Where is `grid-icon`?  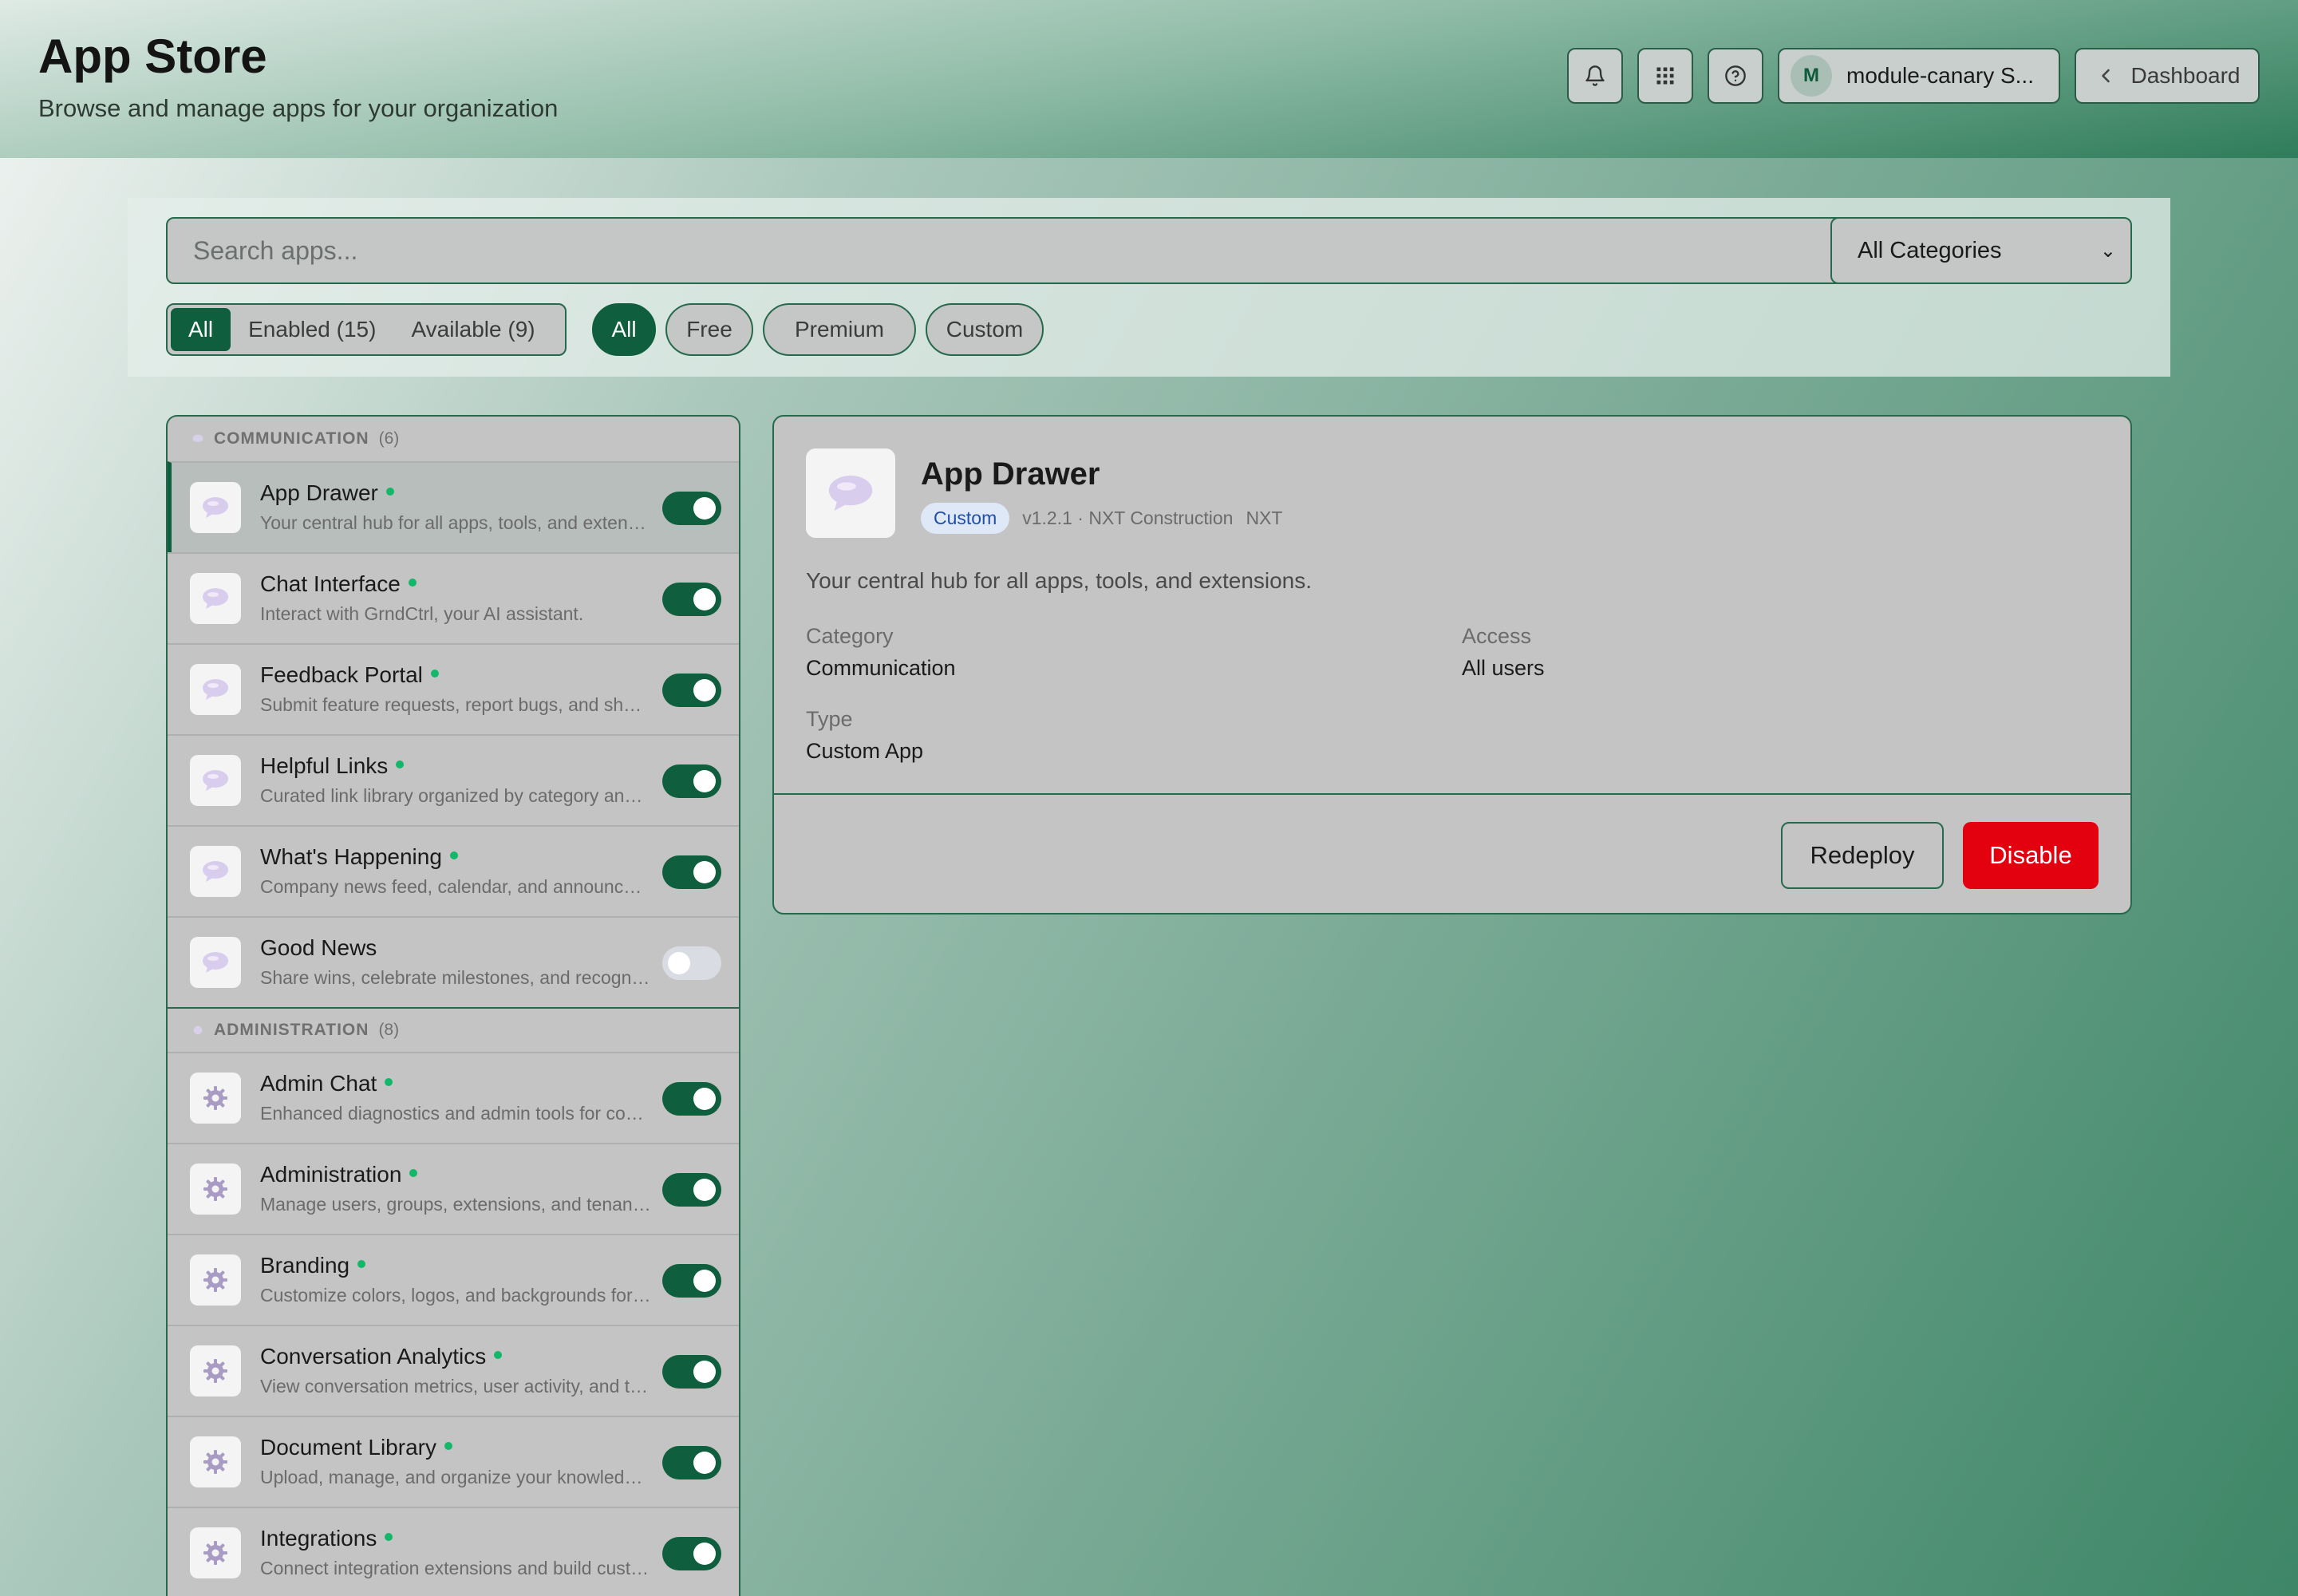
grid-icon is located at coordinates (1665, 76).